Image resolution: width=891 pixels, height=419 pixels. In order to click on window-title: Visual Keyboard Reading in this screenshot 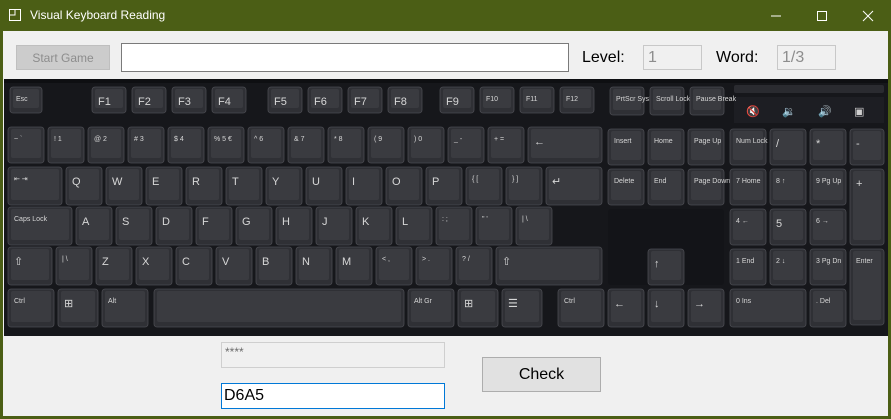, I will do `click(98, 15)`.